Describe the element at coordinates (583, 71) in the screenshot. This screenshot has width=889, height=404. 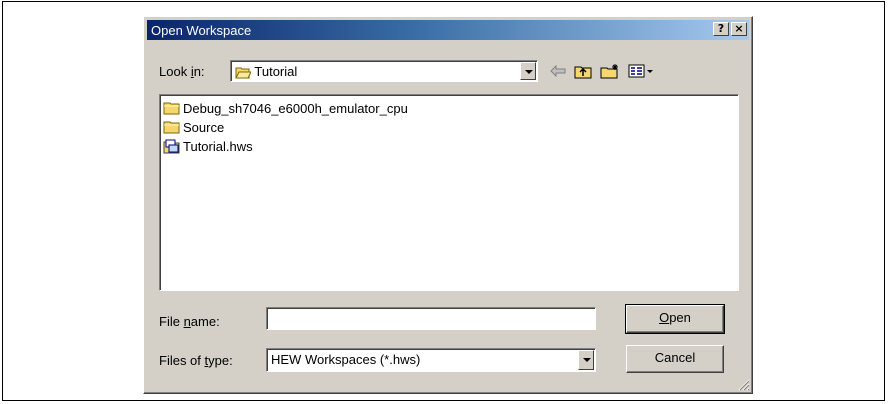
I see `up-folder-icon` at that location.